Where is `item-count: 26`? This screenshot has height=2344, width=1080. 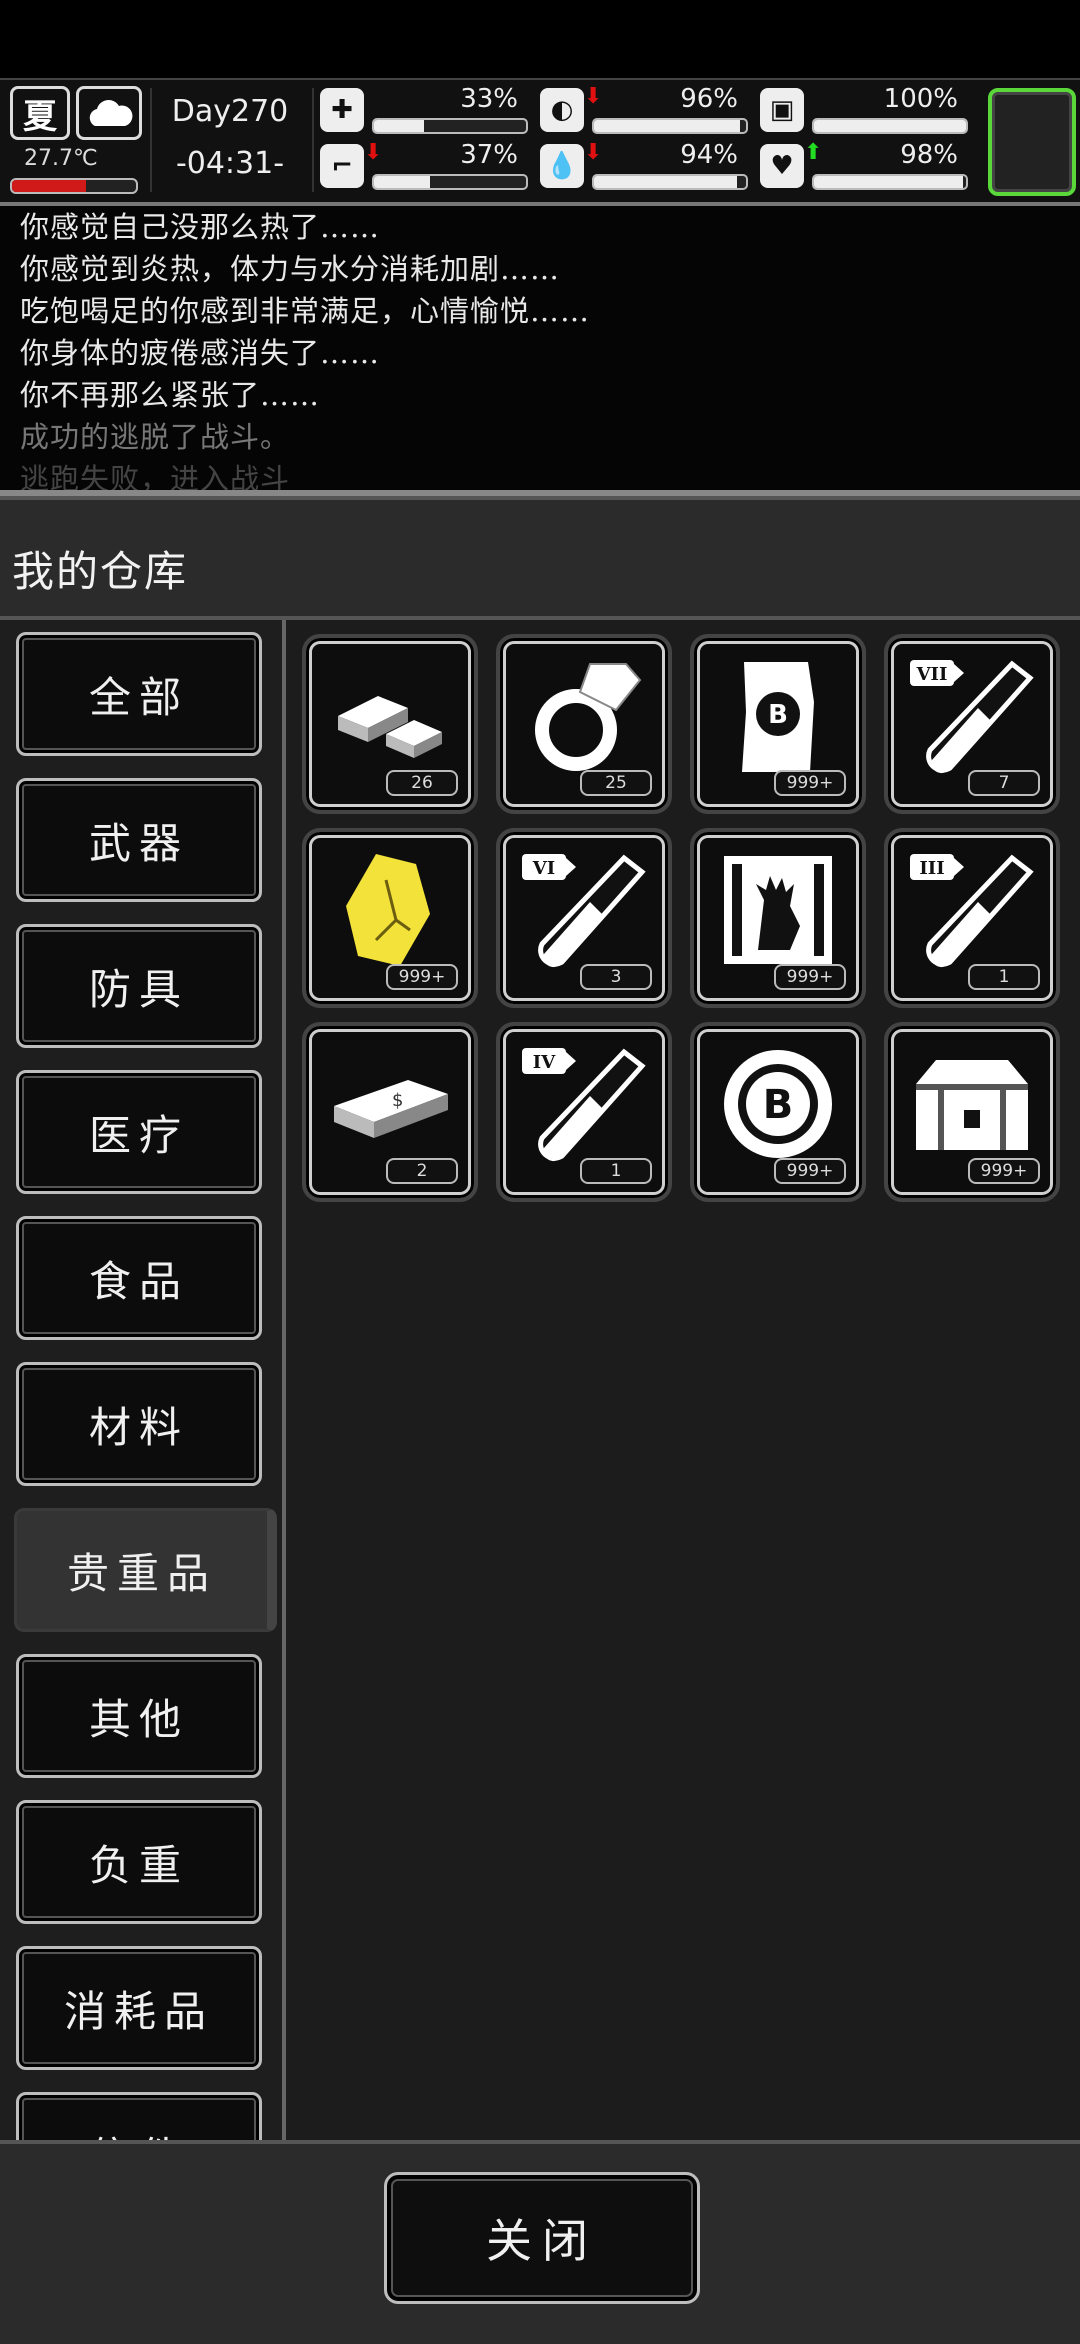 item-count: 26 is located at coordinates (422, 783).